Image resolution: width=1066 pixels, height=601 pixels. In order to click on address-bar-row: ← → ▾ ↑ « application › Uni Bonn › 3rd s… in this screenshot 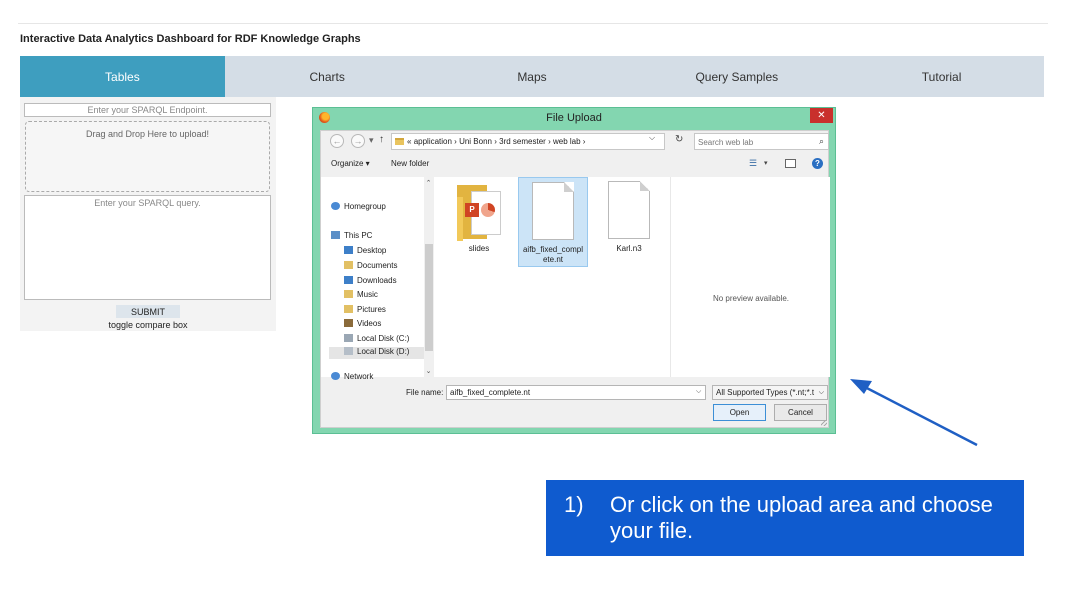, I will do `click(575, 142)`.